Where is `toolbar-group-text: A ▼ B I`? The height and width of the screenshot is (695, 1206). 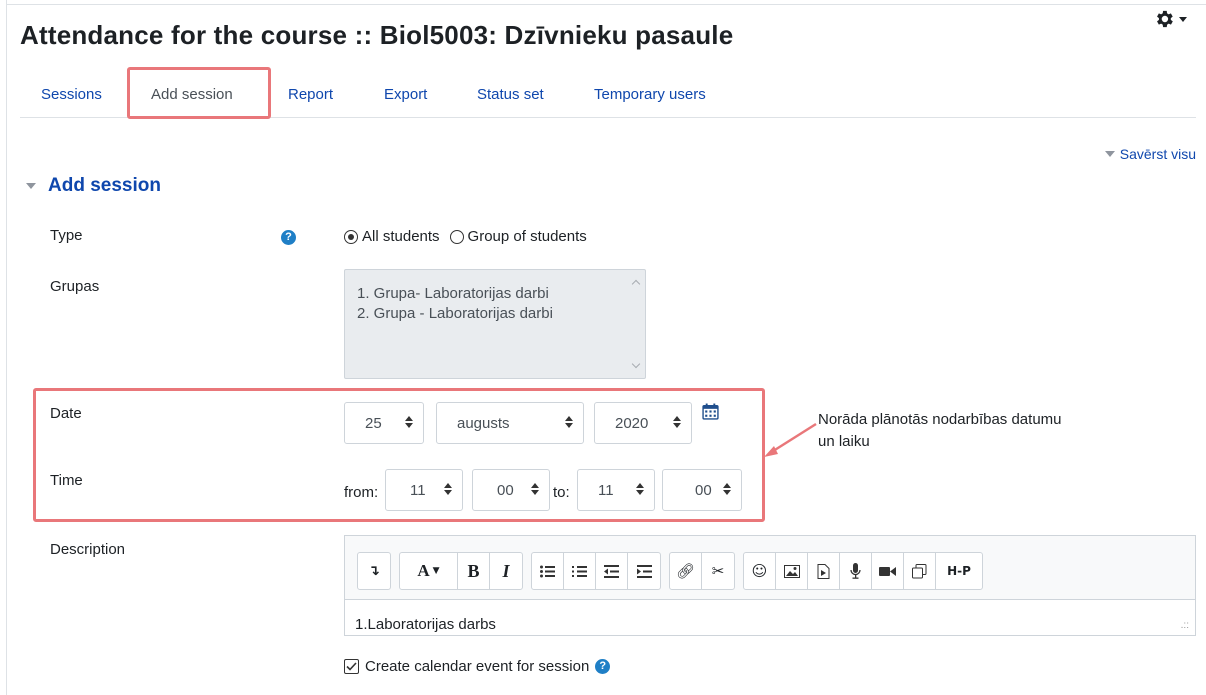 toolbar-group-text: A ▼ B I is located at coordinates (461, 571).